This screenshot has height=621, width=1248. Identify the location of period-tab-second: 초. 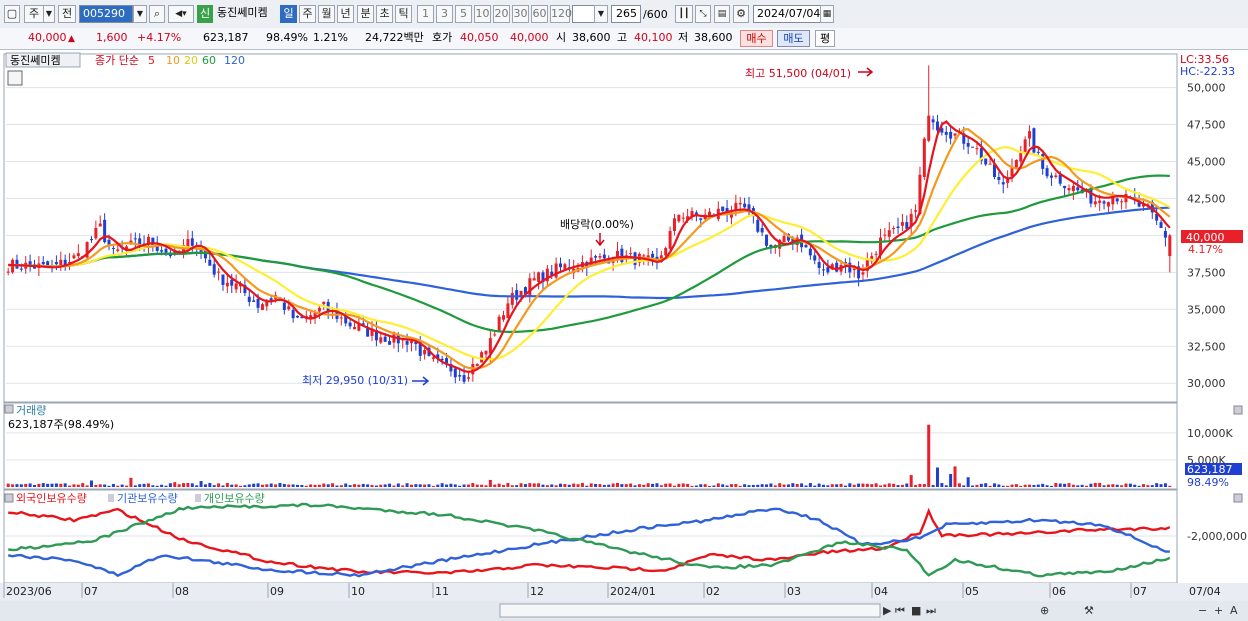
(384, 14).